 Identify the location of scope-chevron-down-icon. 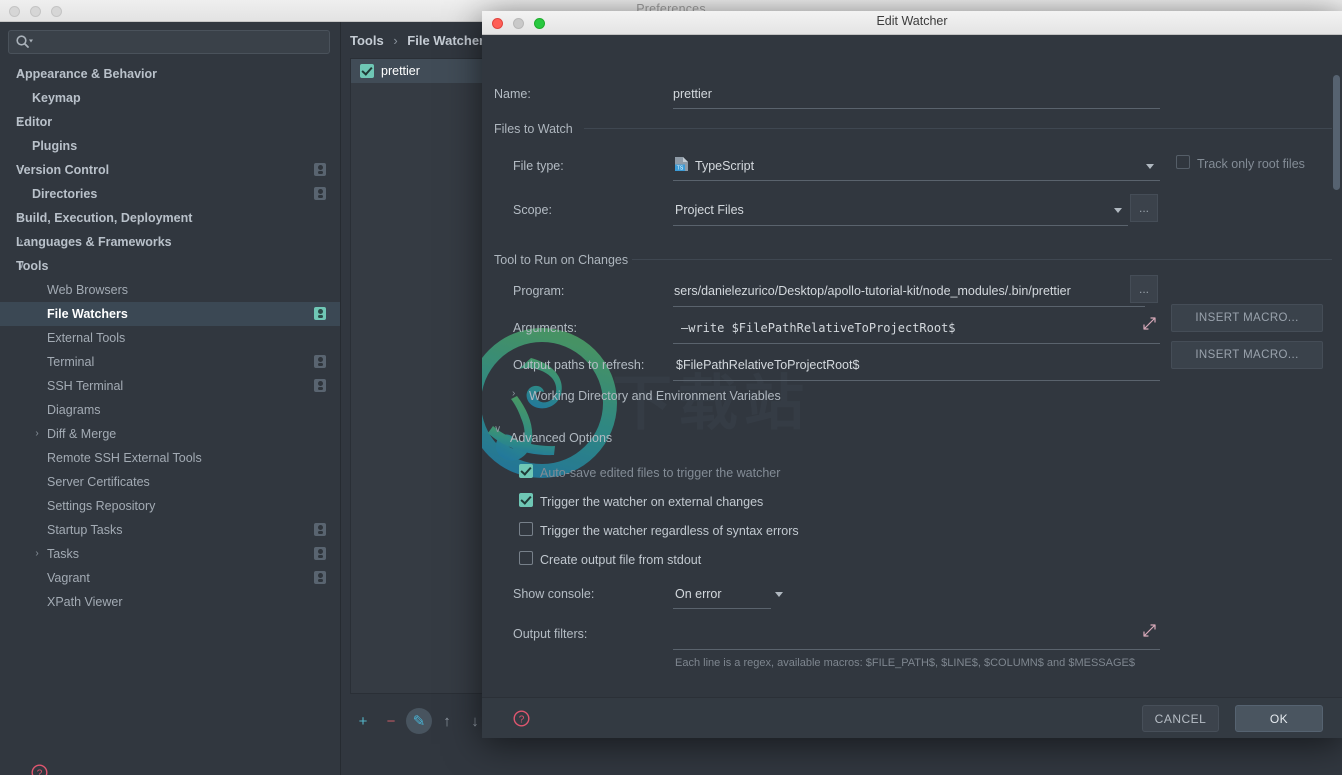
(1118, 210).